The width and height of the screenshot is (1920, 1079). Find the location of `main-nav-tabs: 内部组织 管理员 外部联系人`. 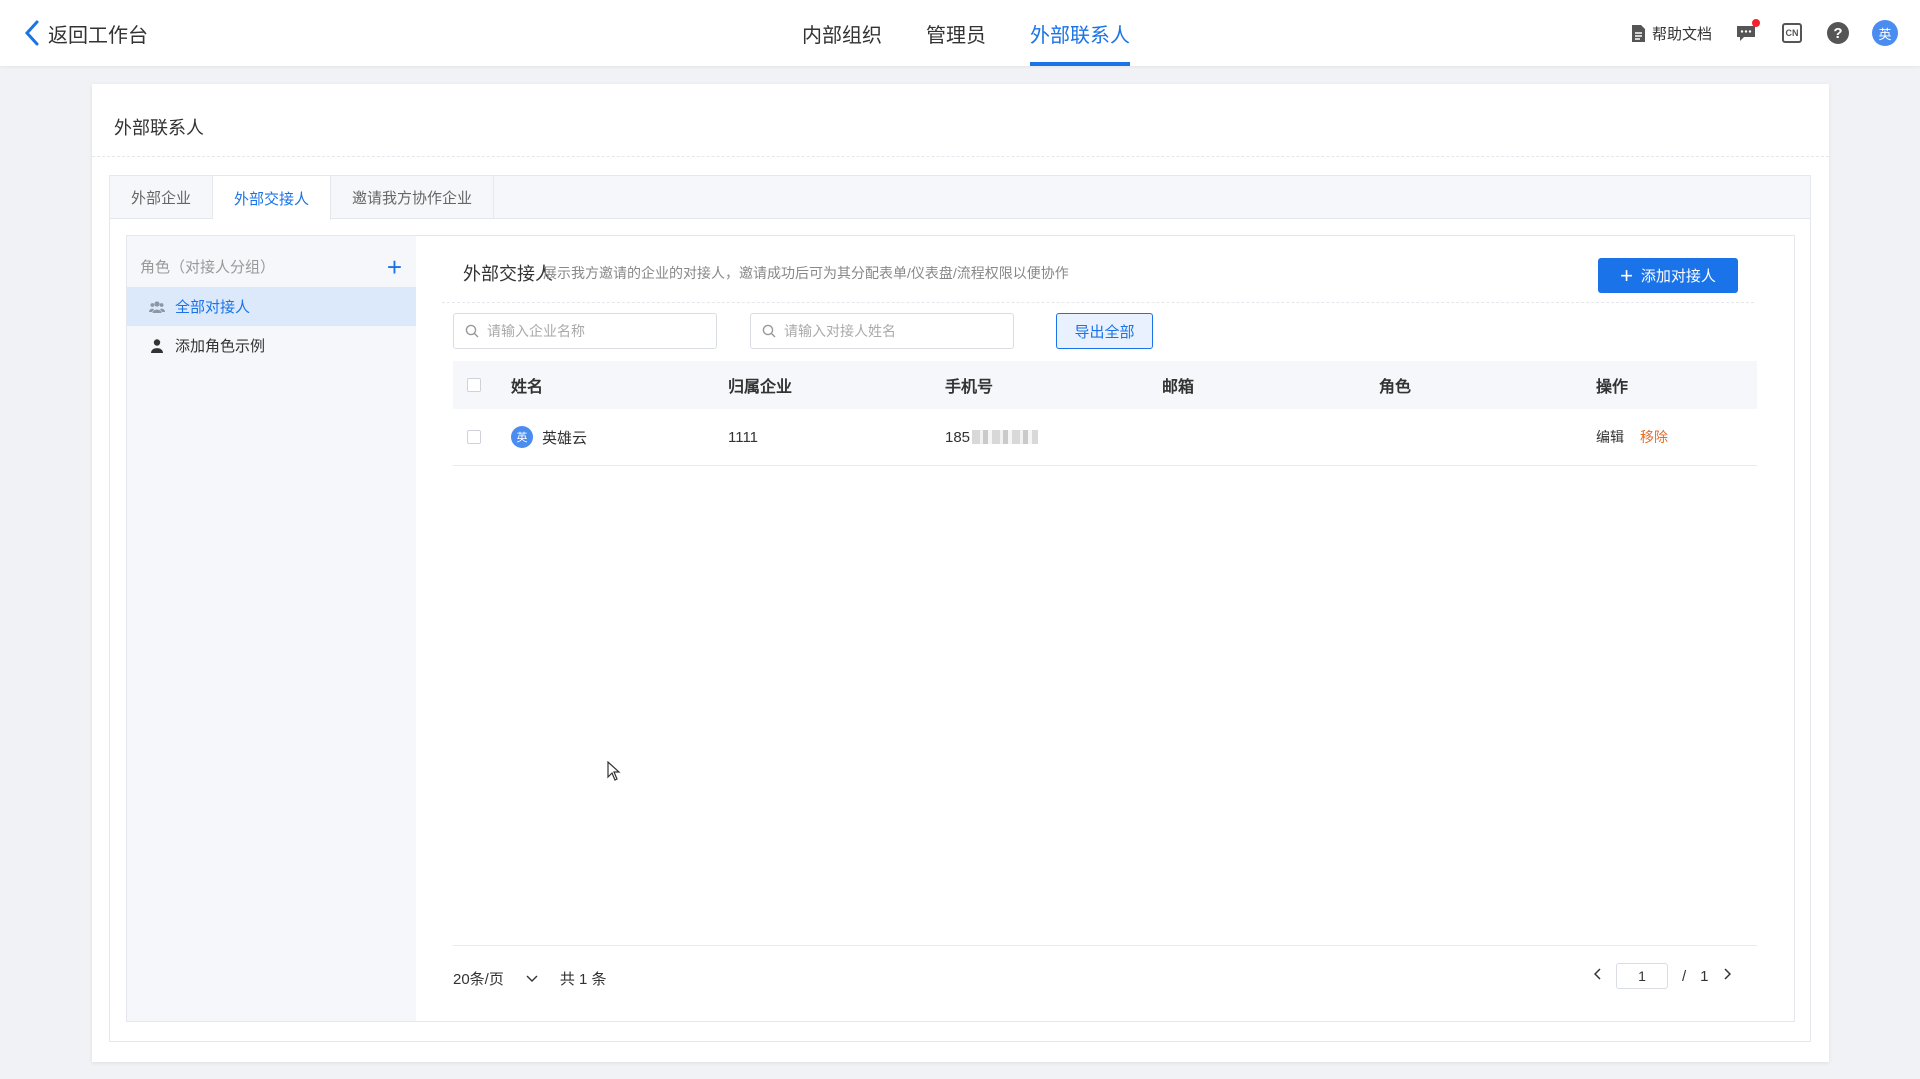

main-nav-tabs: 内部组织 管理员 外部联系人 is located at coordinates (966, 33).